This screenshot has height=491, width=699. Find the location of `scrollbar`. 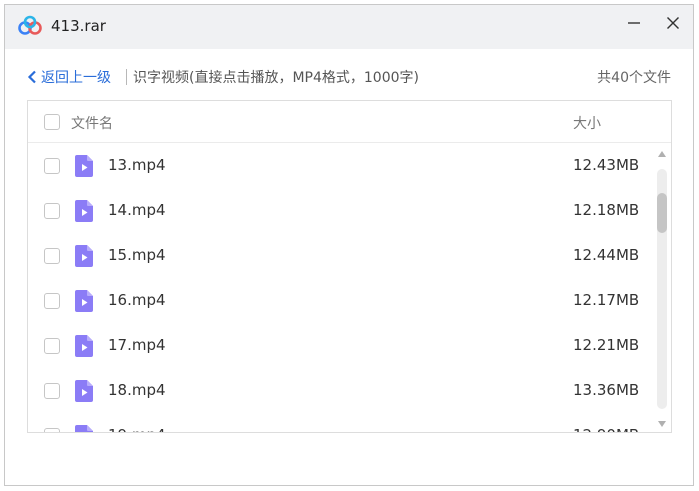

scrollbar is located at coordinates (662, 288).